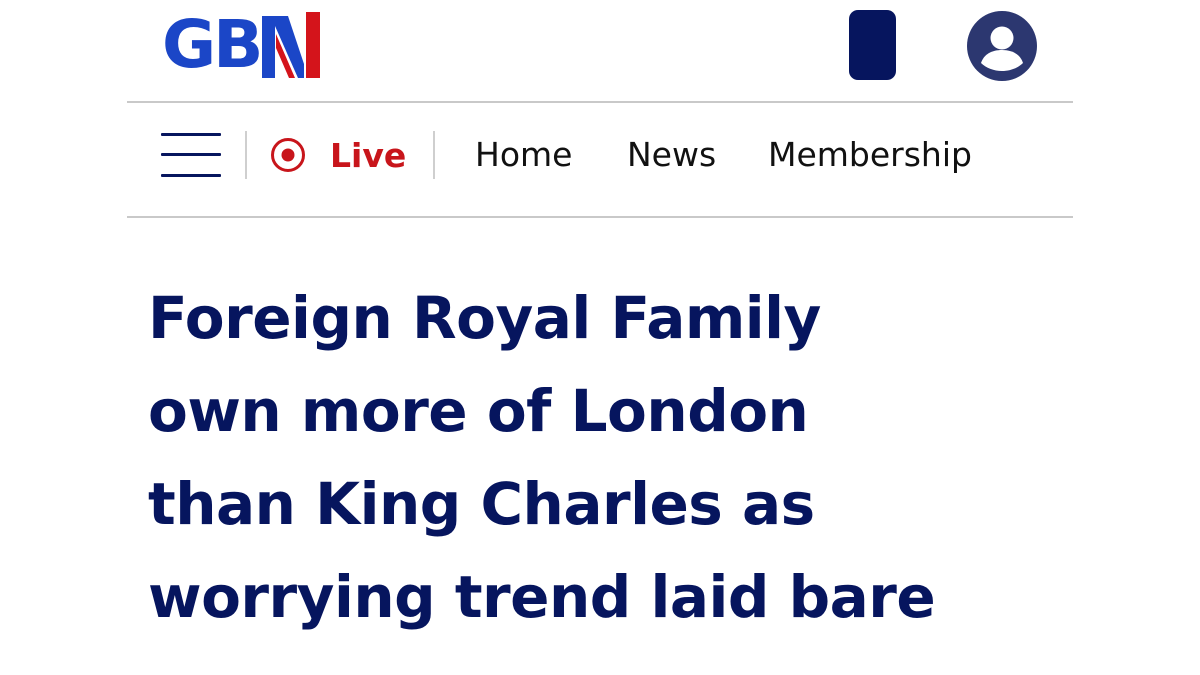 The image size is (1200, 675). What do you see at coordinates (478, 411) in the screenshot?
I see `headline-line: own more of London` at bounding box center [478, 411].